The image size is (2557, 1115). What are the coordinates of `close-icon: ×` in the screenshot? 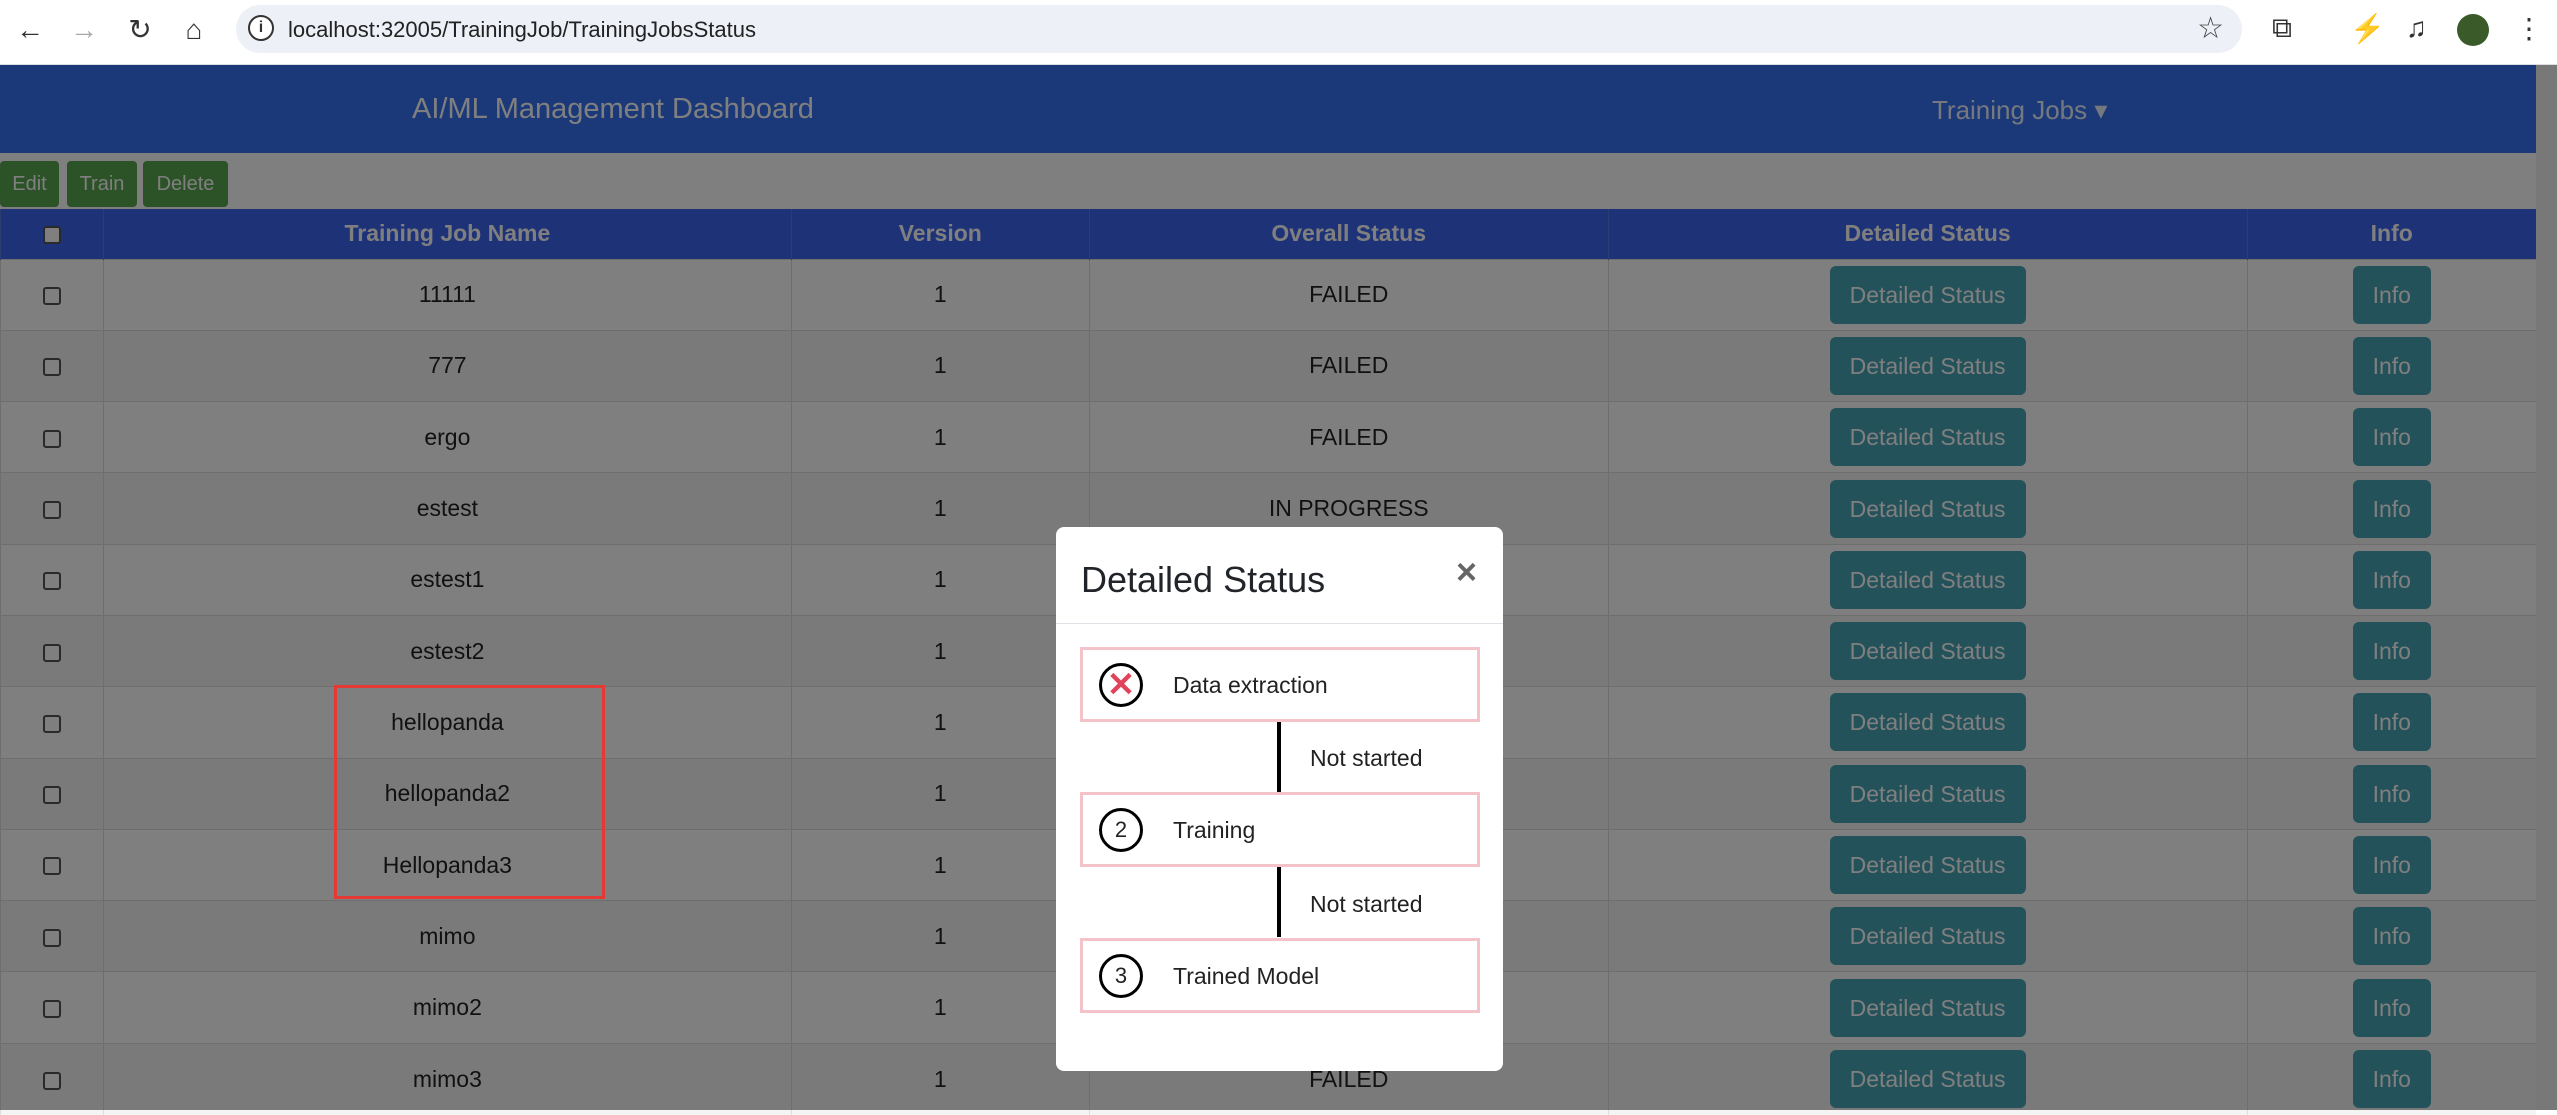 It's located at (1466, 572).